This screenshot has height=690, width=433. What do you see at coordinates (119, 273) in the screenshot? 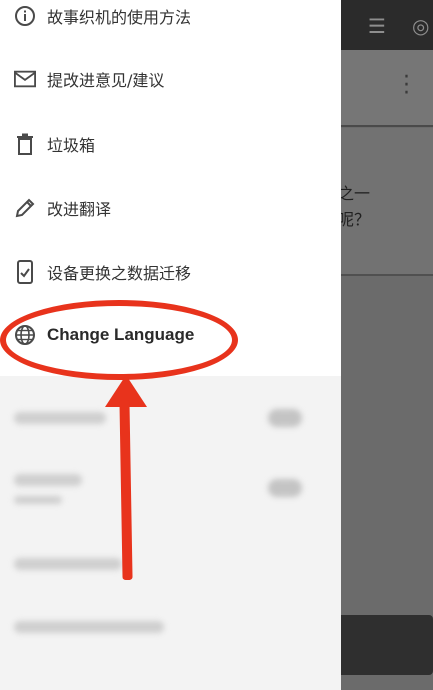
I see `menu-item-label: 设备更换之数据迁移` at bounding box center [119, 273].